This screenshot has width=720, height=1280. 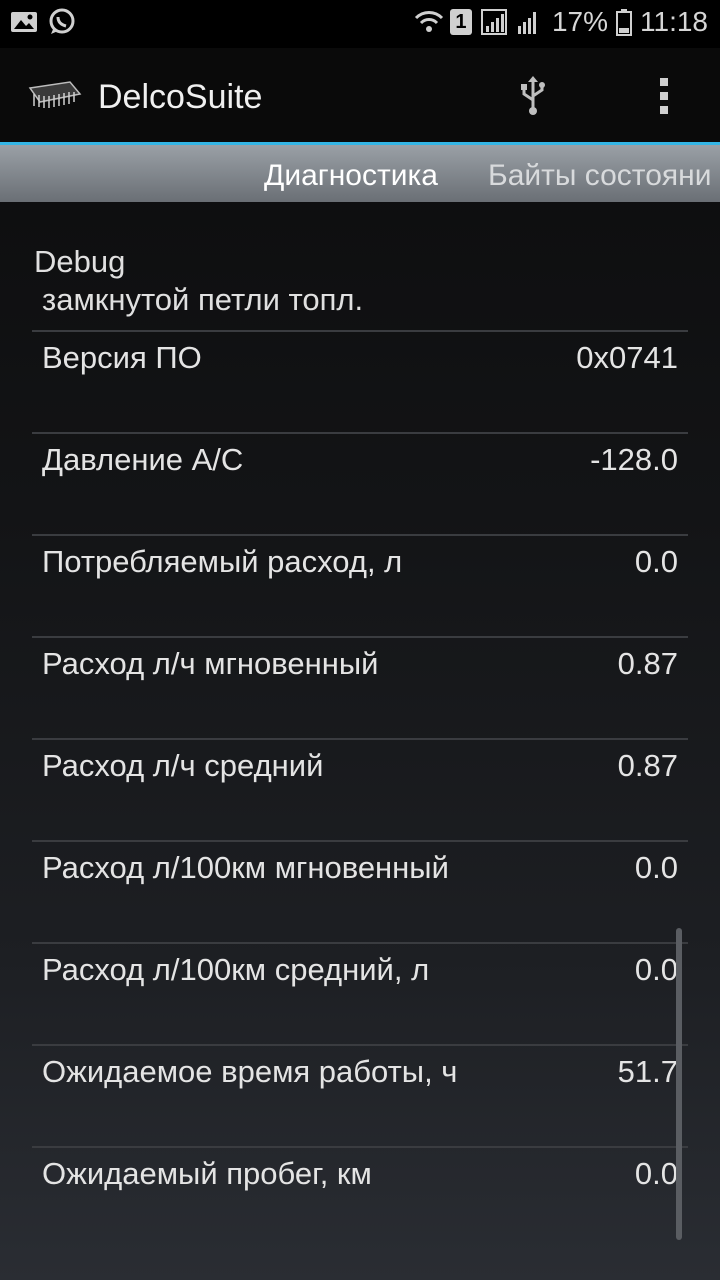 What do you see at coordinates (54, 95) in the screenshot?
I see `chip-app-icon` at bounding box center [54, 95].